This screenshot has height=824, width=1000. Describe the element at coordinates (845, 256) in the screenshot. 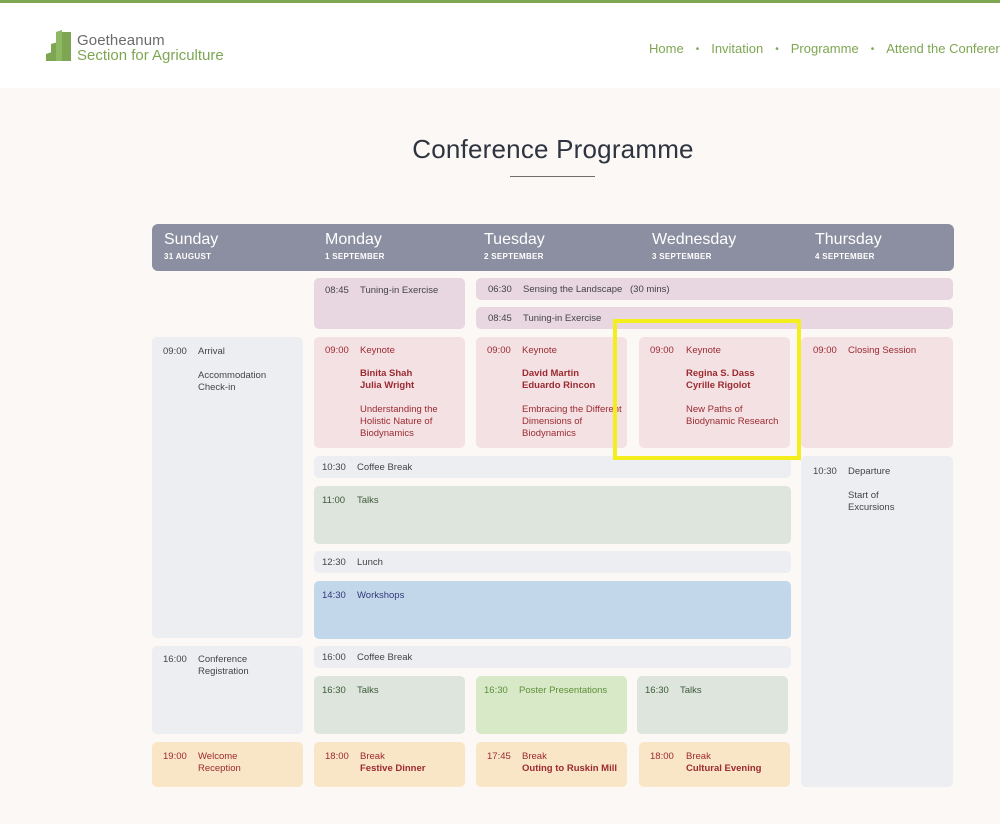

I see `day-date: 4 SEPTEMBER` at that location.